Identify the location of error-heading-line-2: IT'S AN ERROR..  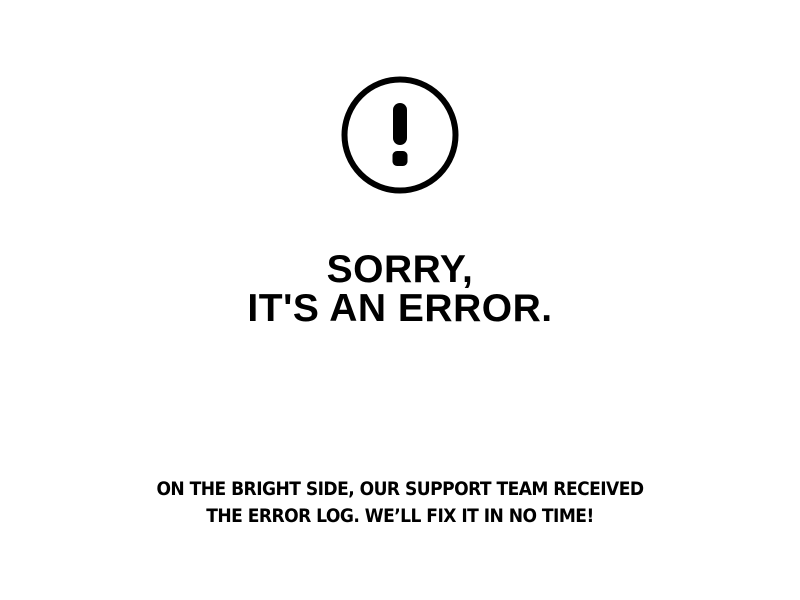
(400, 308).